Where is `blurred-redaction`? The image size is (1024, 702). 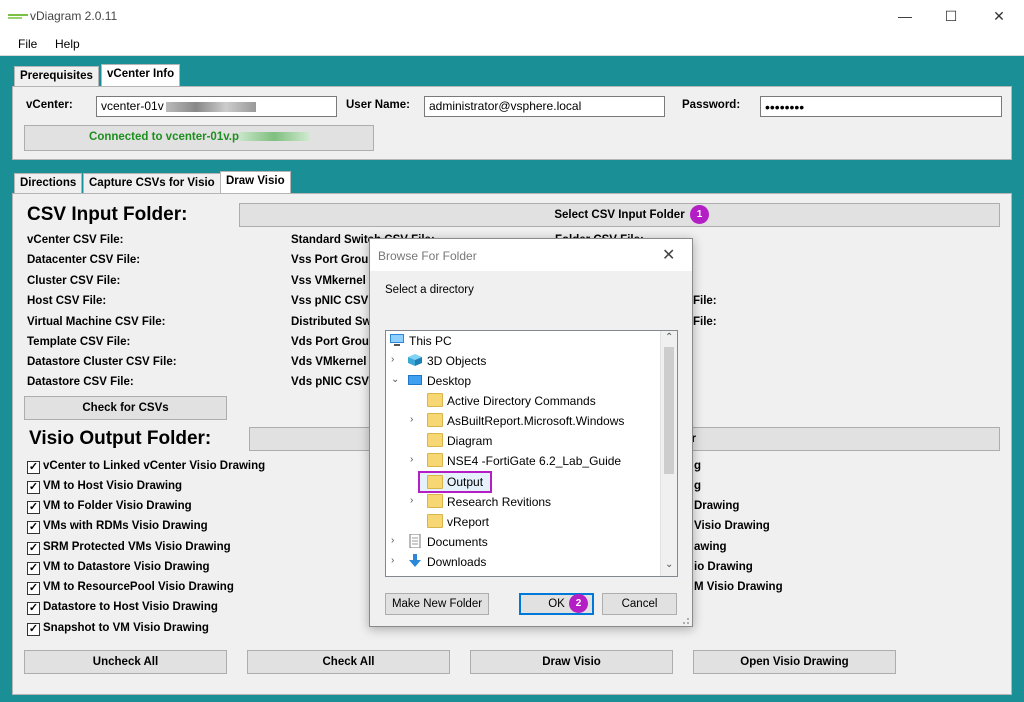 blurred-redaction is located at coordinates (273, 137).